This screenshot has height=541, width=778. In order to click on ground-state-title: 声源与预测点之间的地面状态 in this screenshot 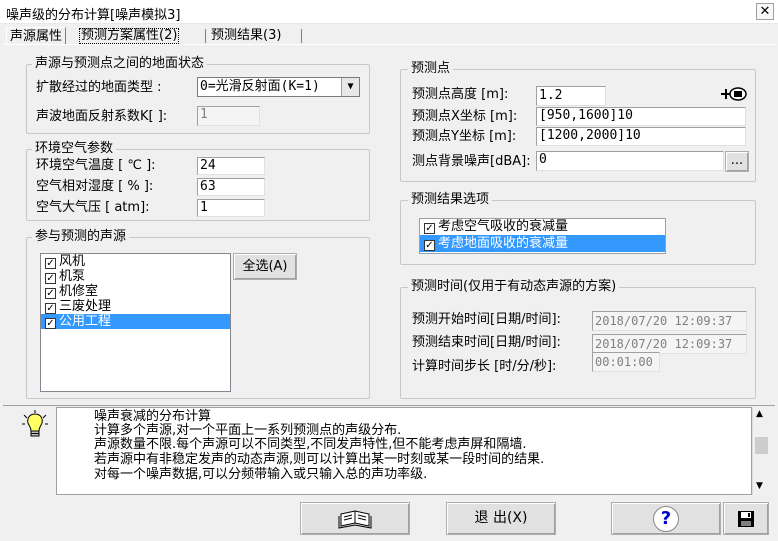, I will do `click(120, 64)`.